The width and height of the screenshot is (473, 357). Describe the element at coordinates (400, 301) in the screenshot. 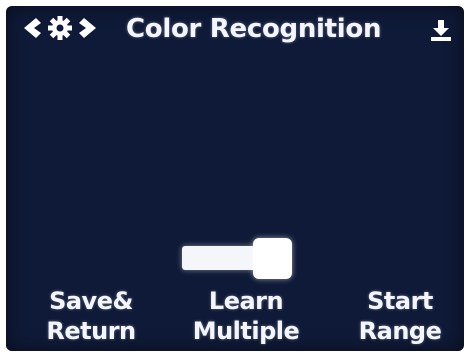

I see `start-range-line1: Start` at that location.